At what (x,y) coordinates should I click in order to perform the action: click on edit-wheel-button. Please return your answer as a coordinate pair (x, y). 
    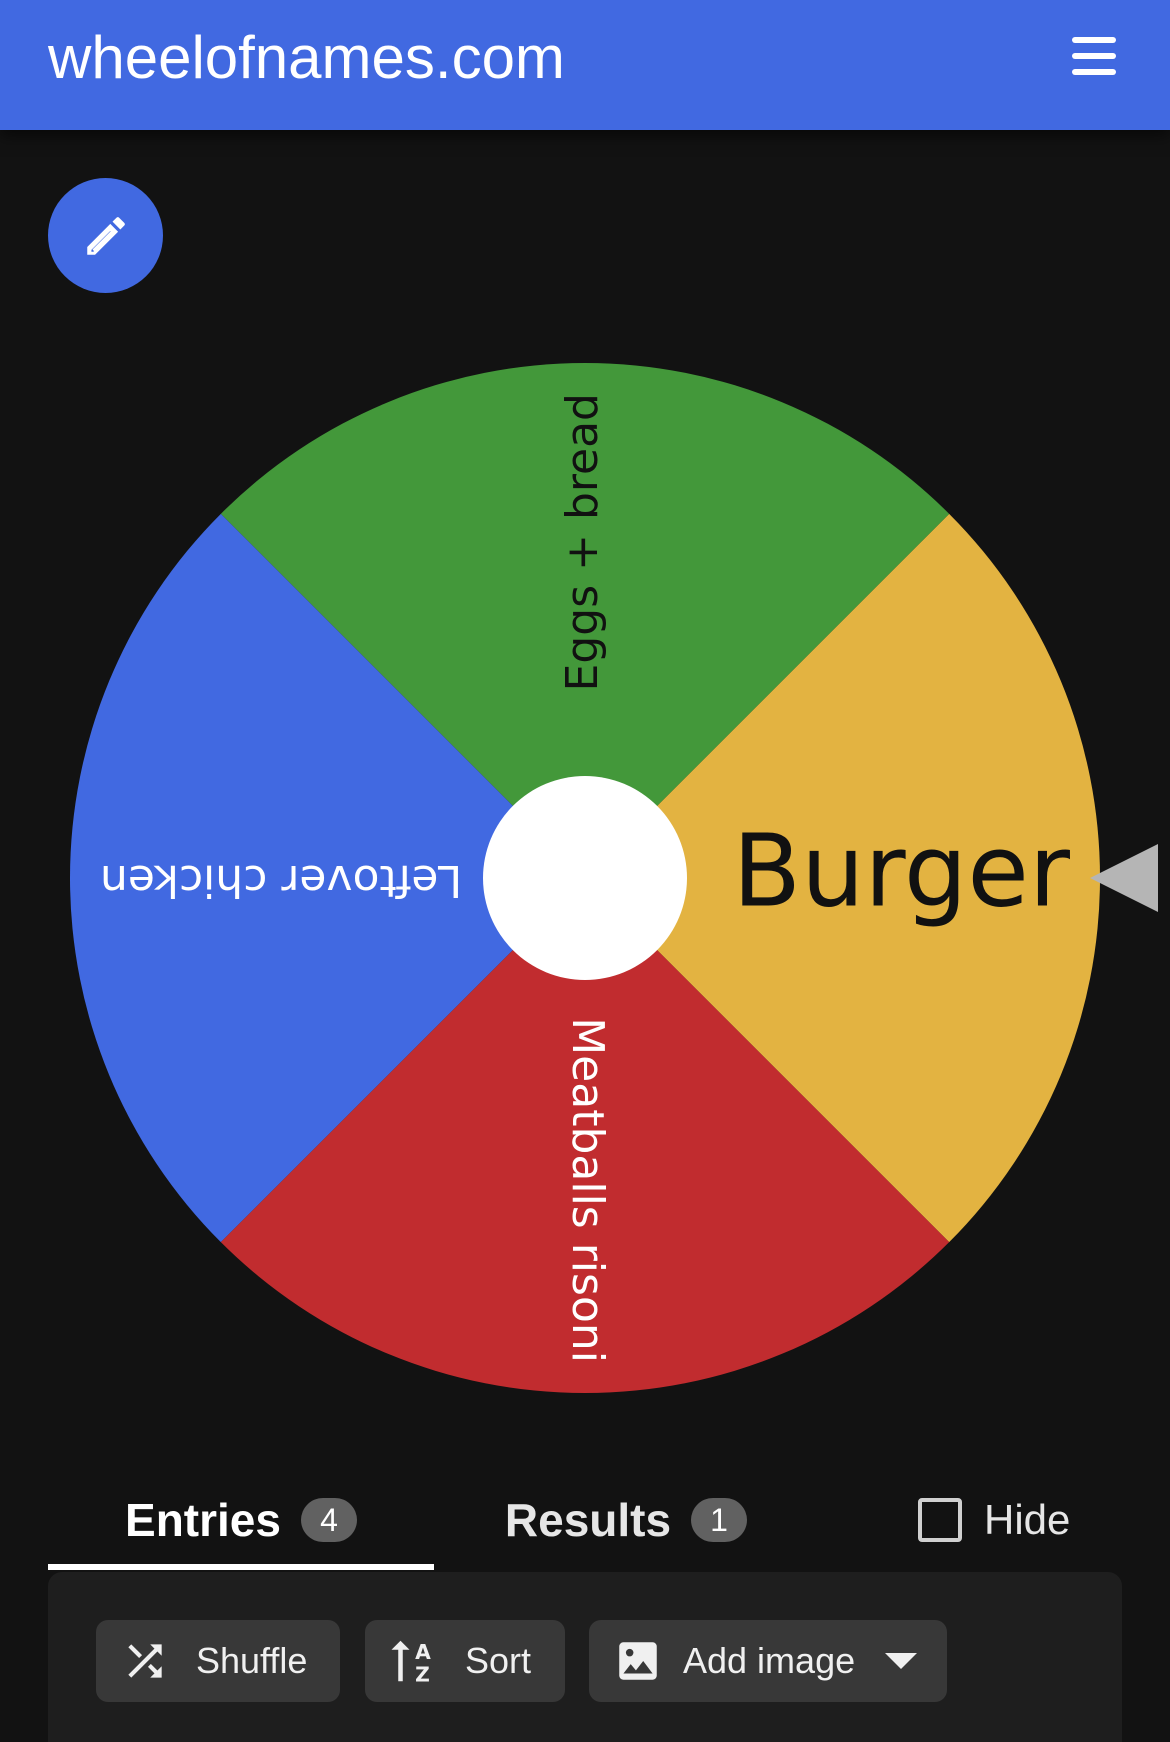
    Looking at the image, I should click on (105, 235).